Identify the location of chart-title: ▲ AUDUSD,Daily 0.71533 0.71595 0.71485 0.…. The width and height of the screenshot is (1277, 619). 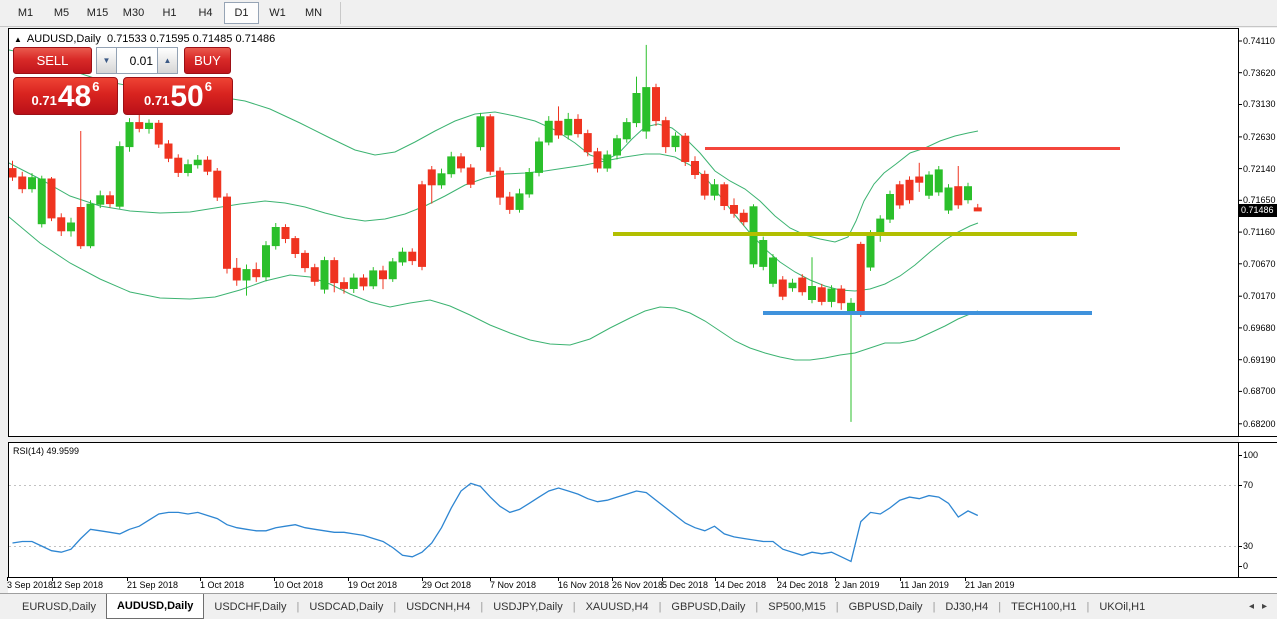
(144, 39).